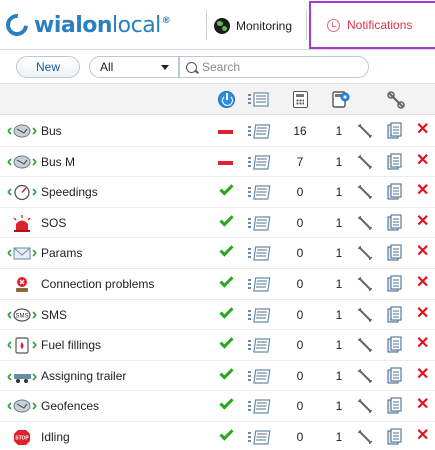 The width and height of the screenshot is (435, 450). What do you see at coordinates (54, 315) in the screenshot?
I see `notification-name: SMS` at bounding box center [54, 315].